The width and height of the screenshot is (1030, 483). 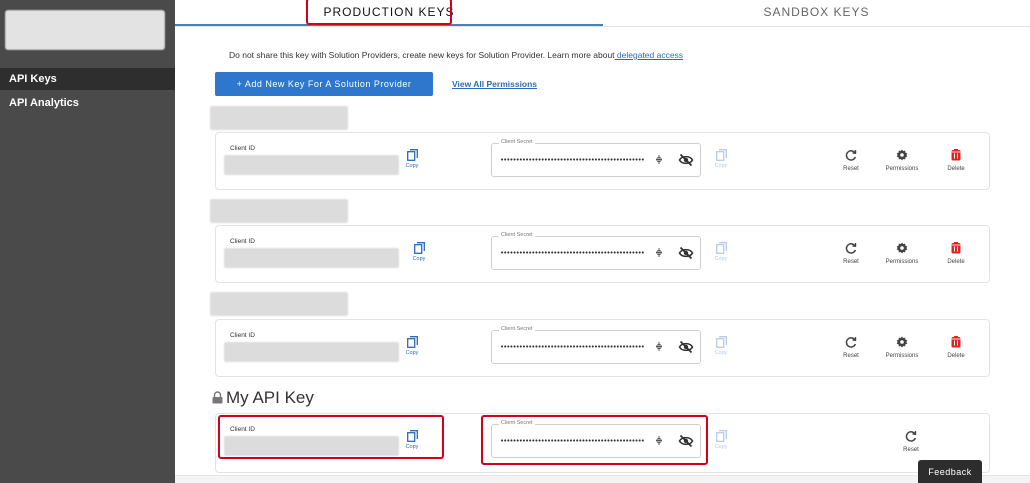 I want to click on logo-redacted, so click(x=85, y=30).